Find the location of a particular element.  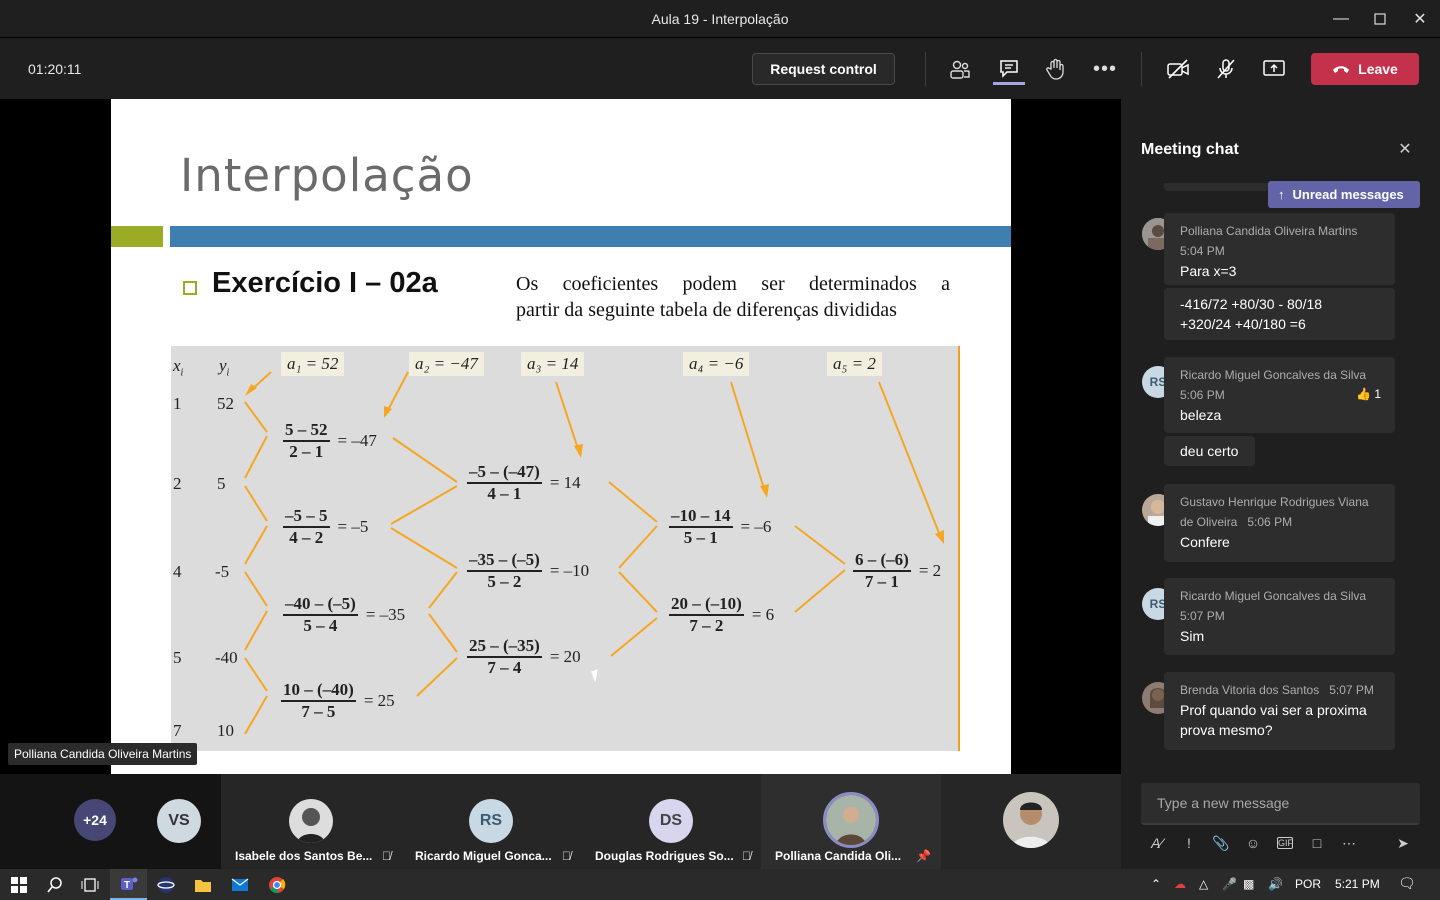

tray-chevron-icon: ⌃ is located at coordinates (1156, 884).